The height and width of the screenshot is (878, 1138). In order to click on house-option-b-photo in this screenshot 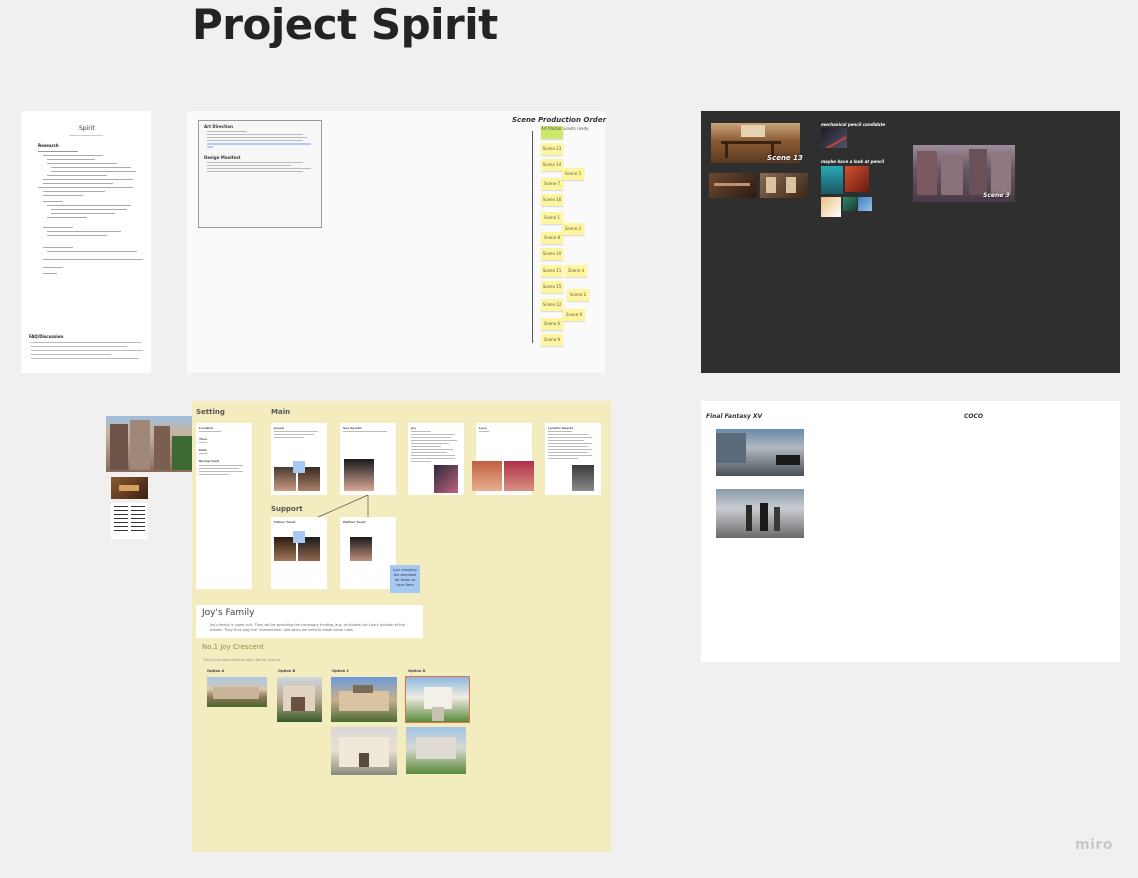, I will do `click(299, 699)`.